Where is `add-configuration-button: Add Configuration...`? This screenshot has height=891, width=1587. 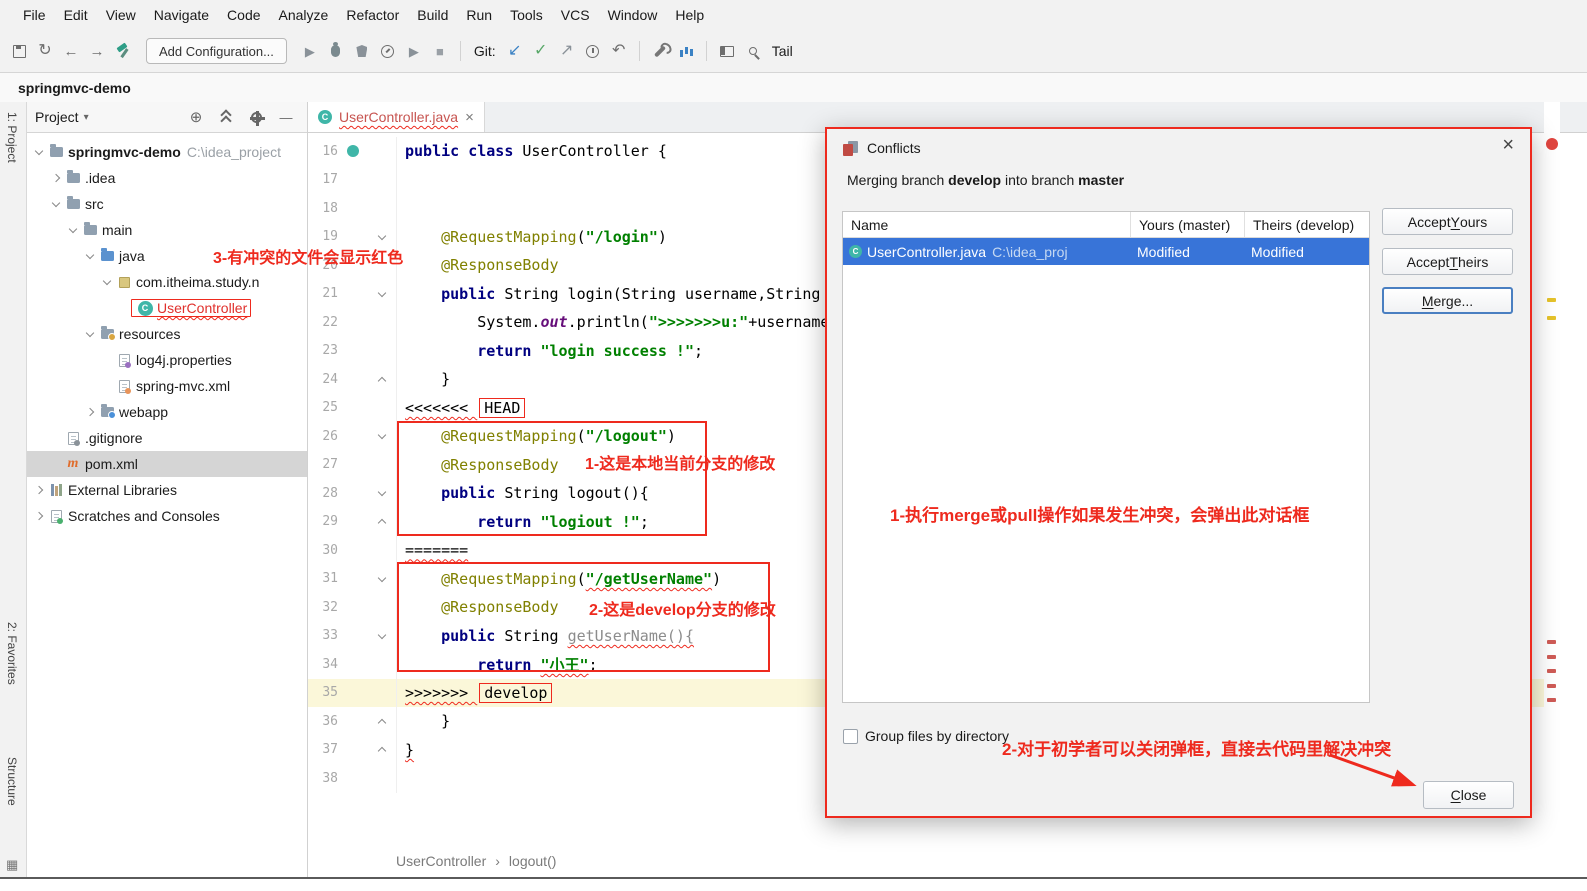
add-configuration-button: Add Configuration... is located at coordinates (216, 51).